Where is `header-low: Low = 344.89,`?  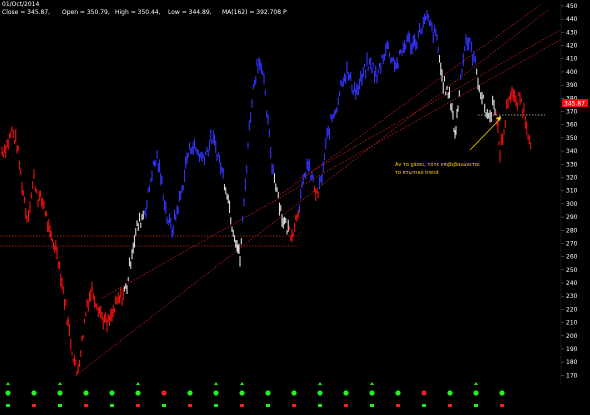
header-low: Low = 344.89, is located at coordinates (190, 12).